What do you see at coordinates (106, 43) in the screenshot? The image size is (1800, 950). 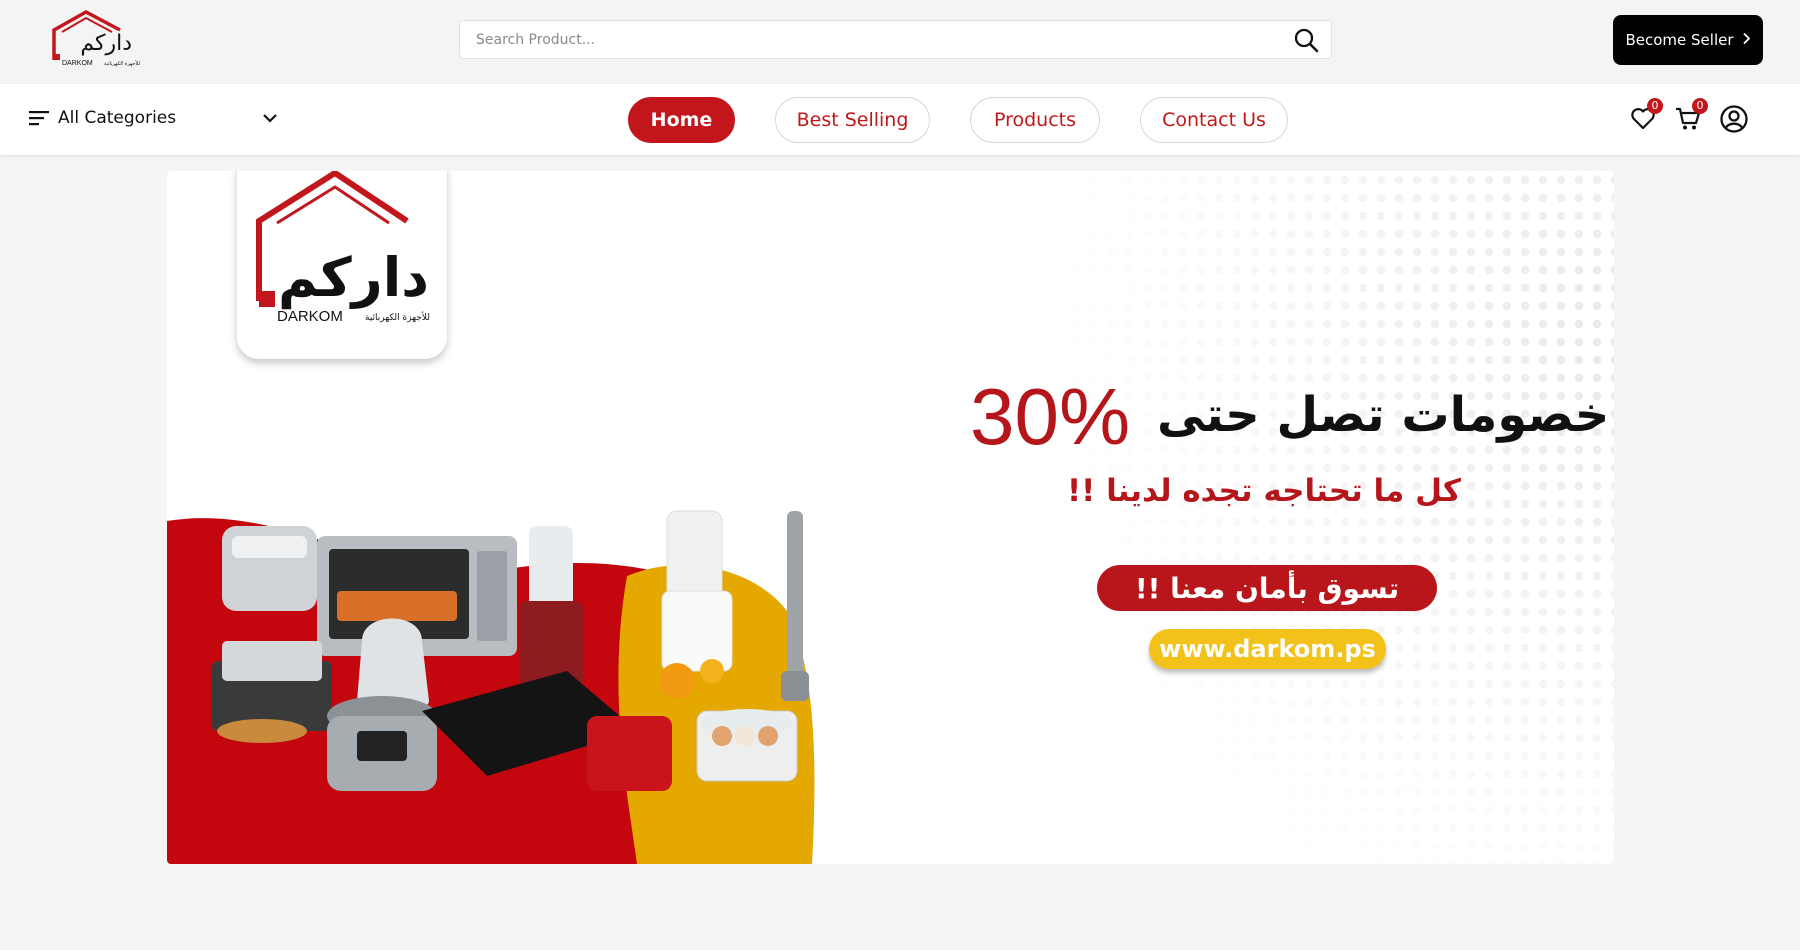 I see `logo-arabic: داركم` at bounding box center [106, 43].